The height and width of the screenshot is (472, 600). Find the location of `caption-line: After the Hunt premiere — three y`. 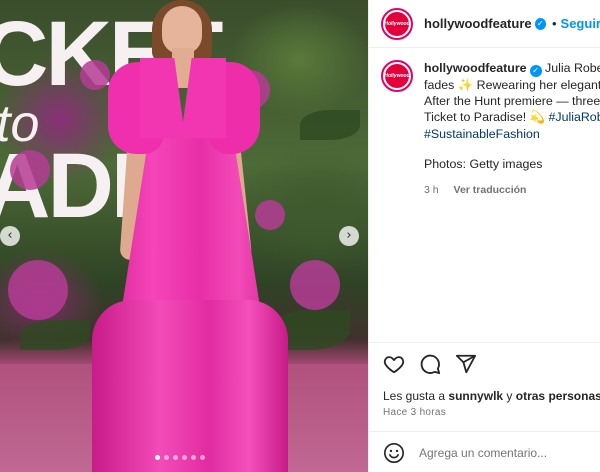

caption-line: After the Hunt premiere — three y is located at coordinates (512, 101).